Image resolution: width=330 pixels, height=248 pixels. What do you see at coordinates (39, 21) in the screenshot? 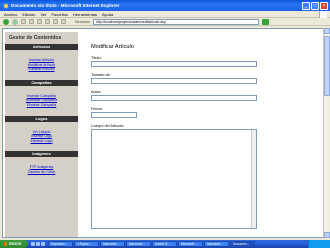
I see `home-icon` at bounding box center [39, 21].